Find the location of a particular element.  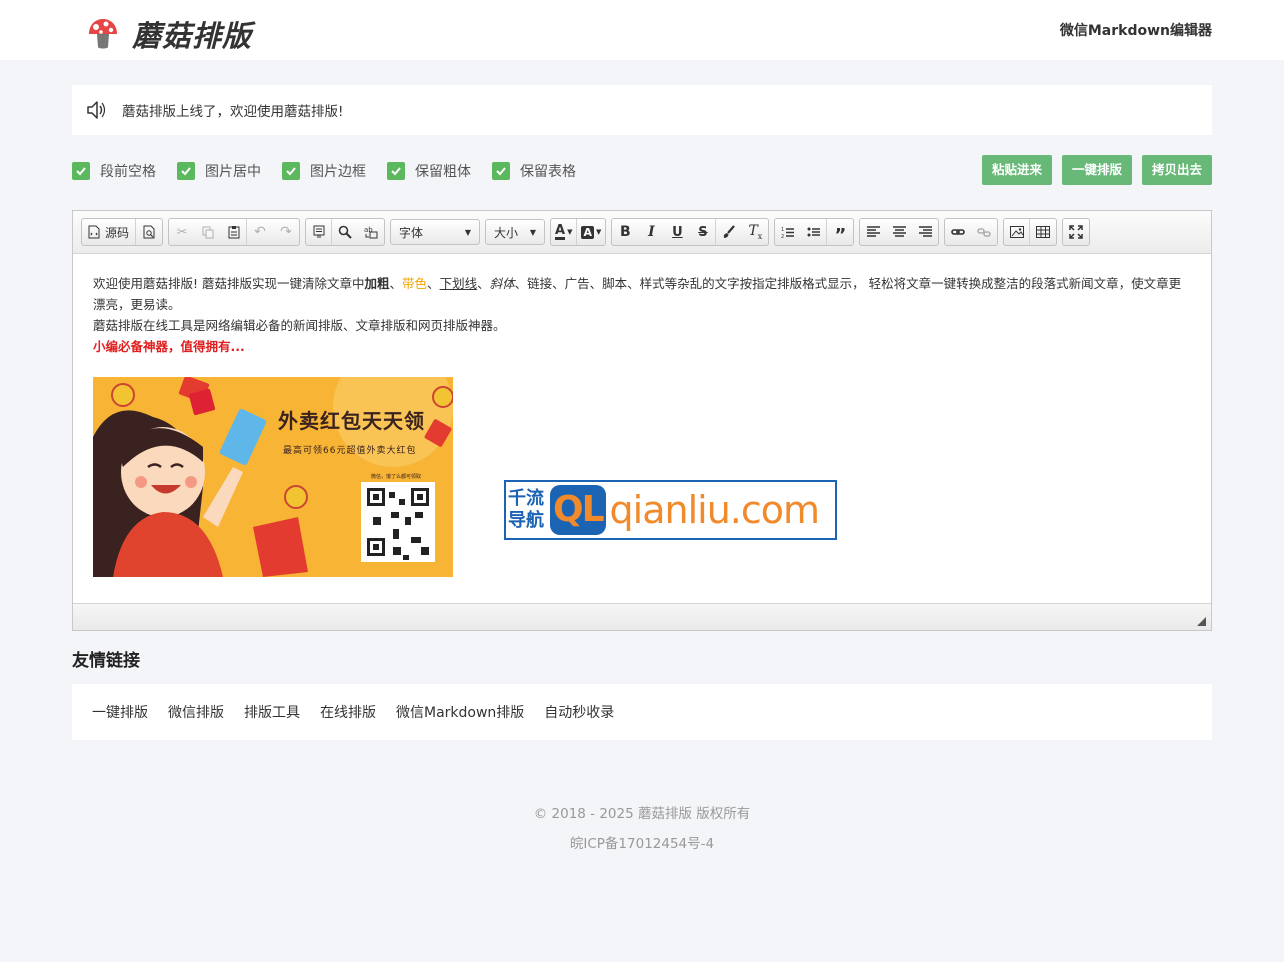

clear-format-button: Tx is located at coordinates (755, 232).